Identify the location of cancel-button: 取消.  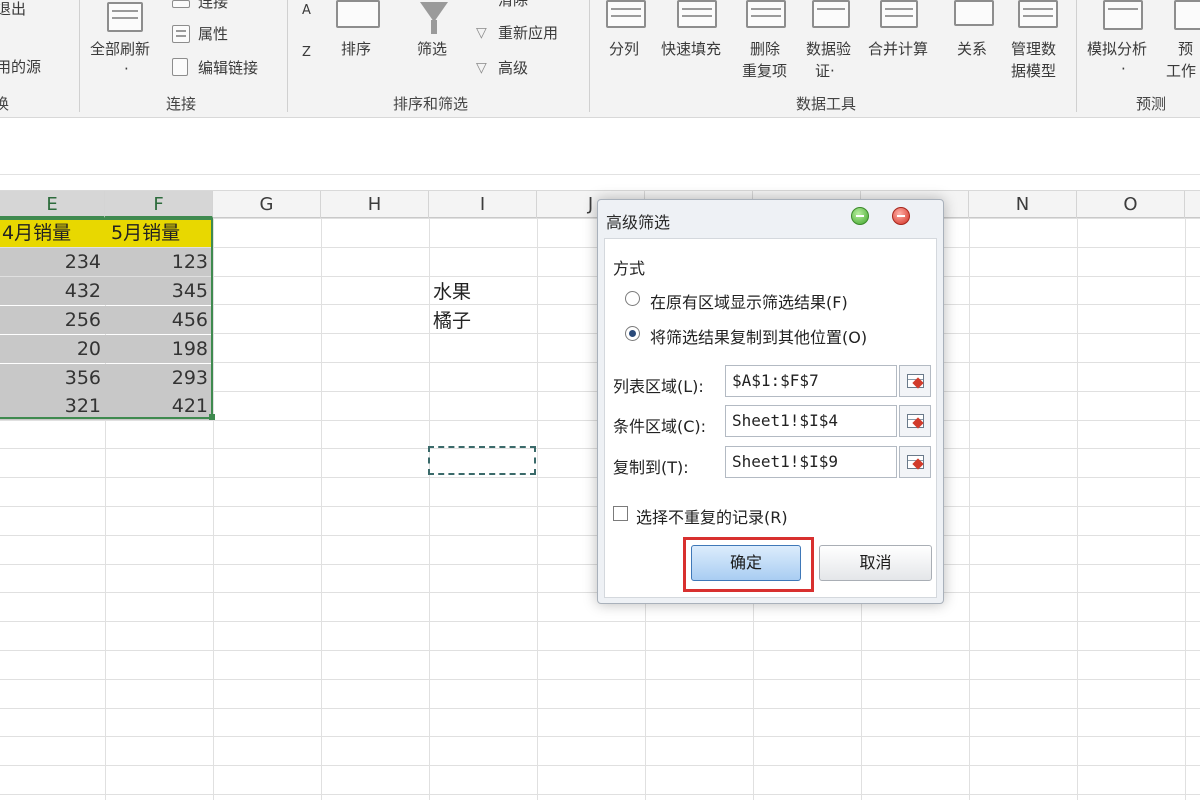
(875, 563).